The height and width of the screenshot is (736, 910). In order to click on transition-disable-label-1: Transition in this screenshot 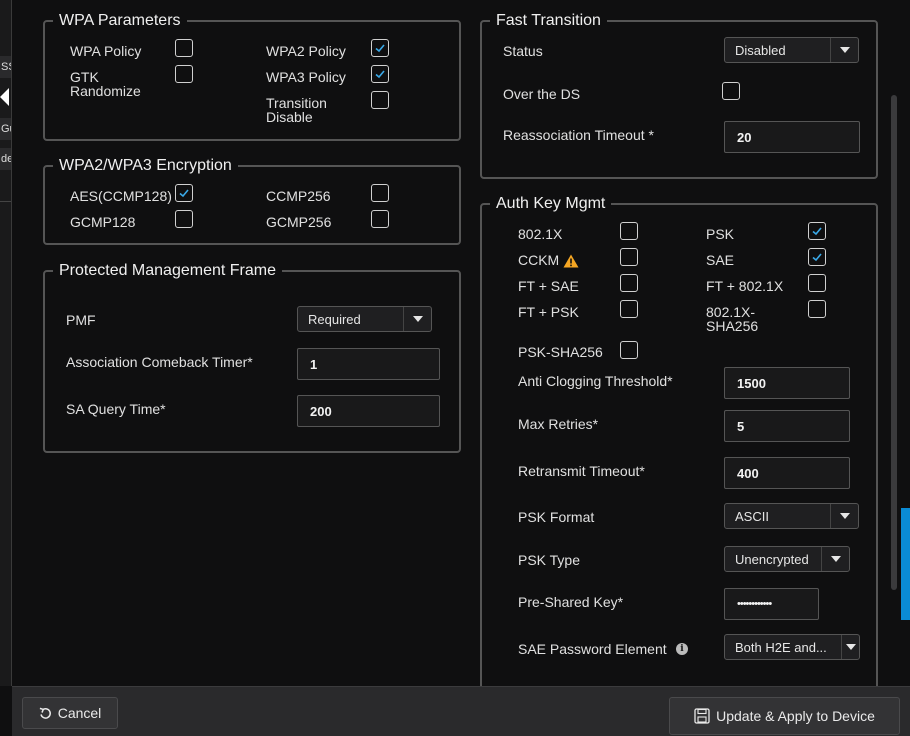, I will do `click(296, 103)`.